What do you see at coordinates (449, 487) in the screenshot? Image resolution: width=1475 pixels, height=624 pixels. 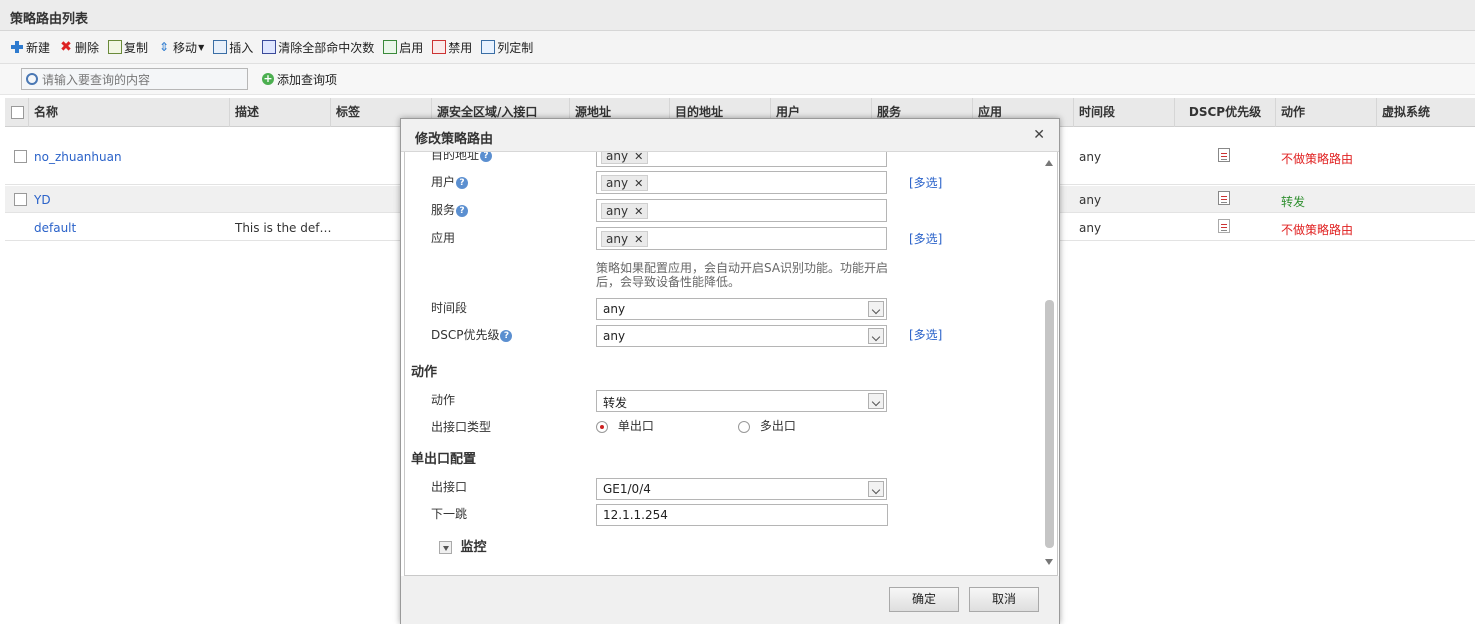 I see `out-if-label: 出接口` at bounding box center [449, 487].